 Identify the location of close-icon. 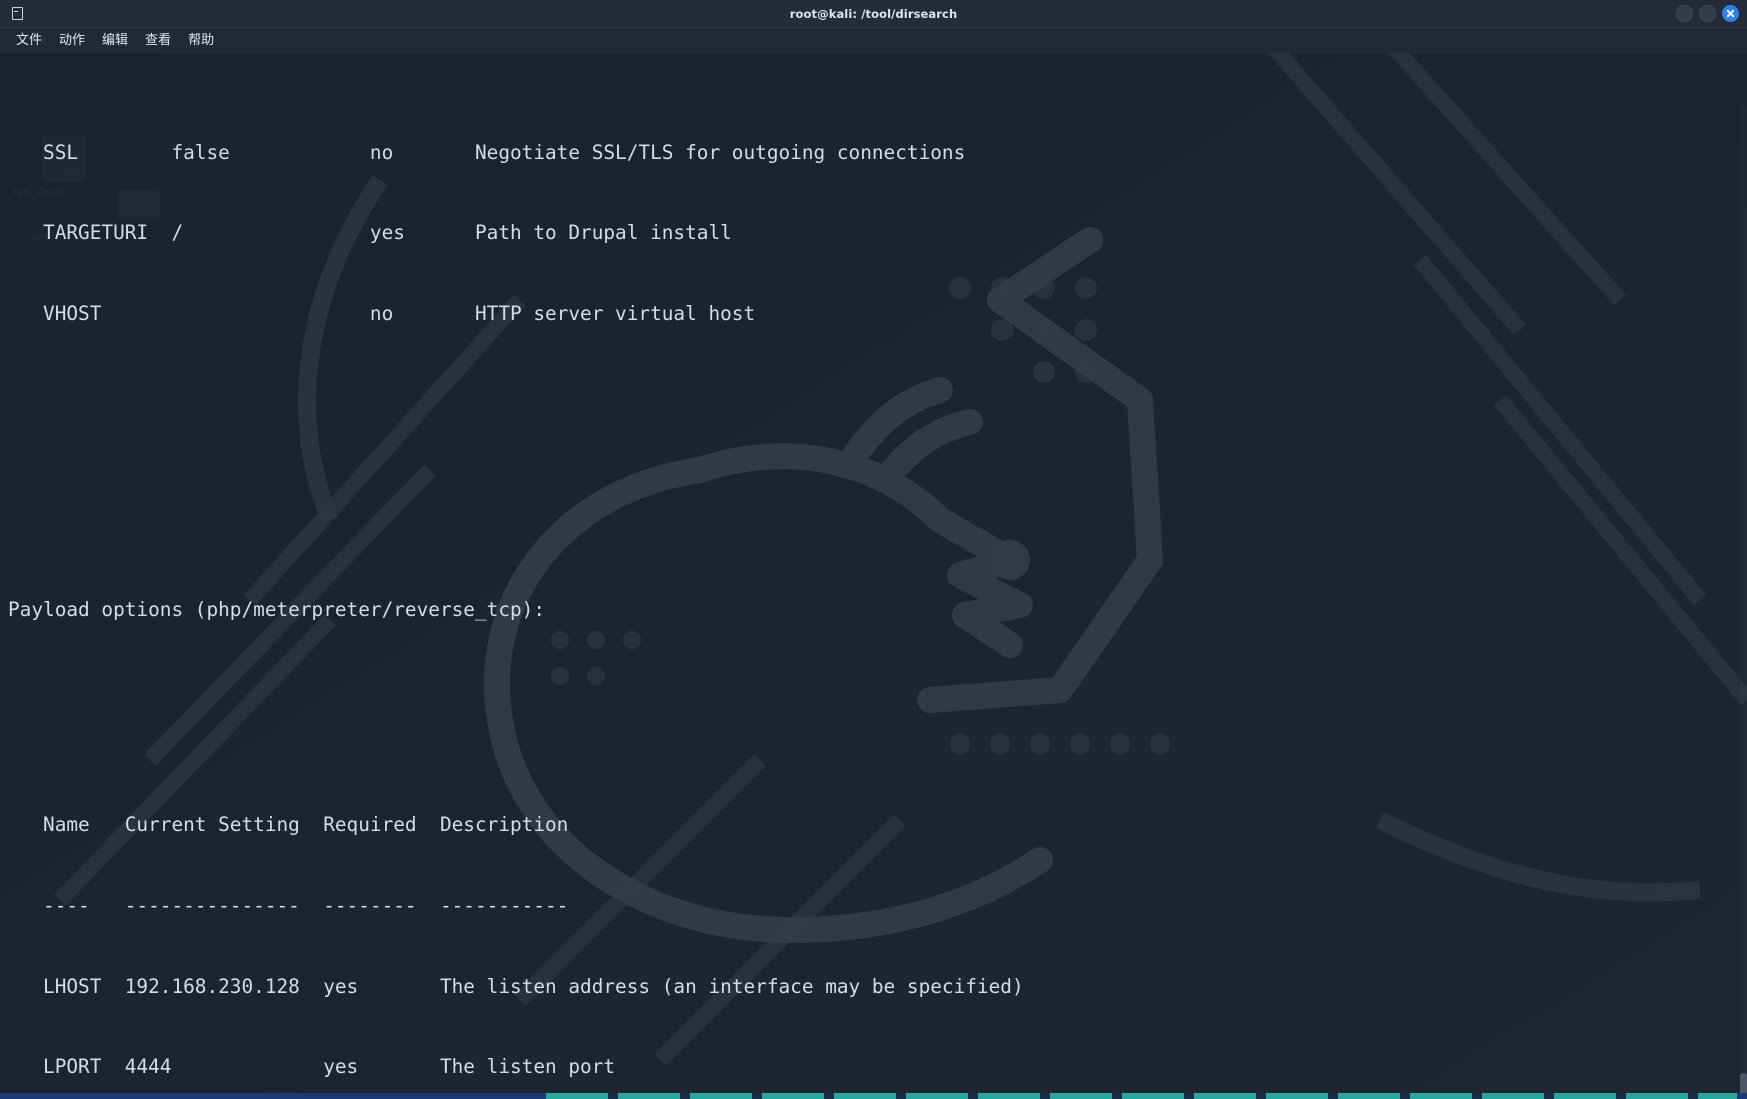
(1730, 13).